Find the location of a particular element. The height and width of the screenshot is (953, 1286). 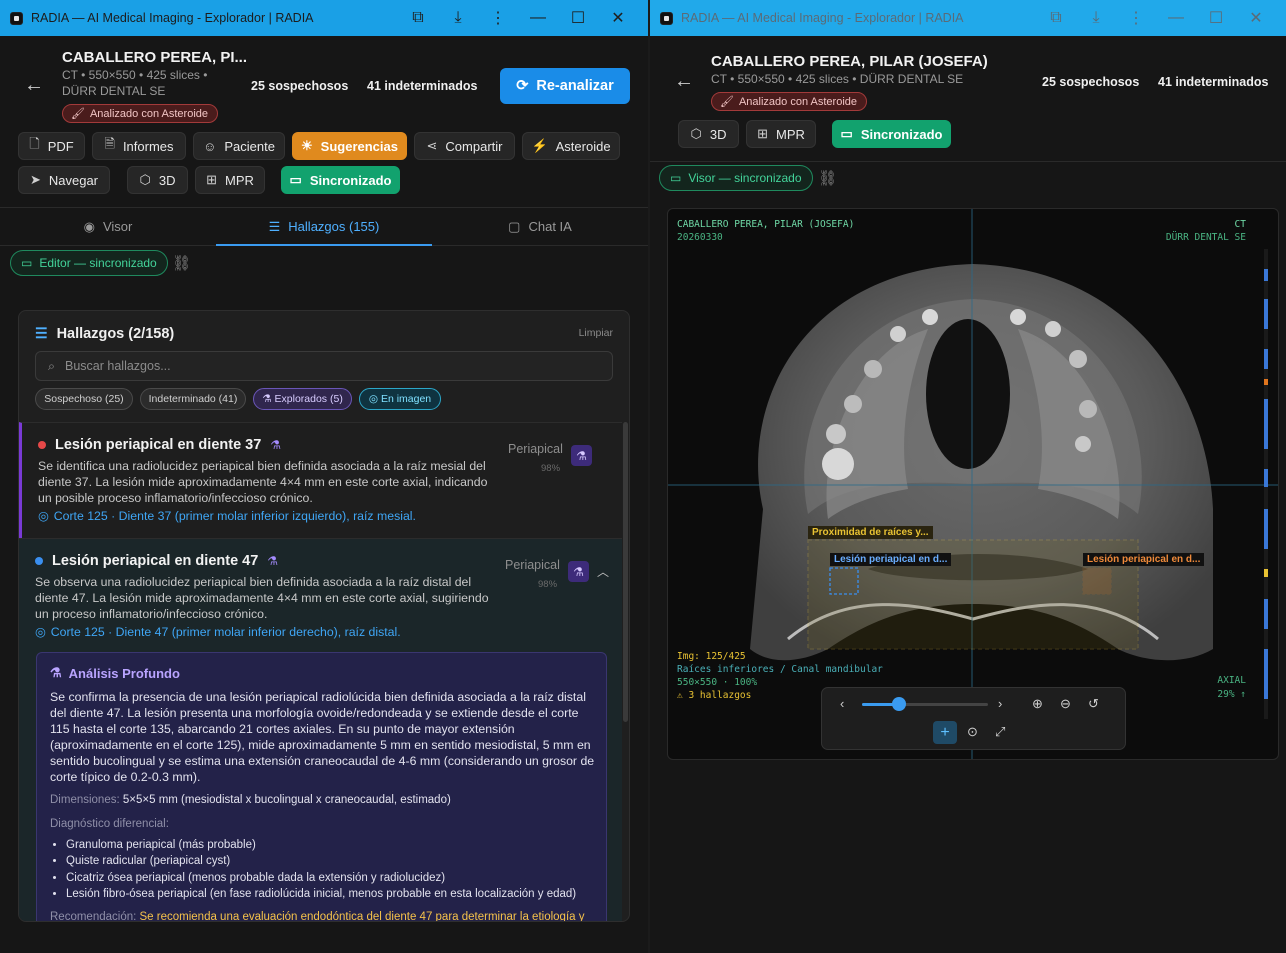

navigation-icon: ➤ is located at coordinates (35, 179).